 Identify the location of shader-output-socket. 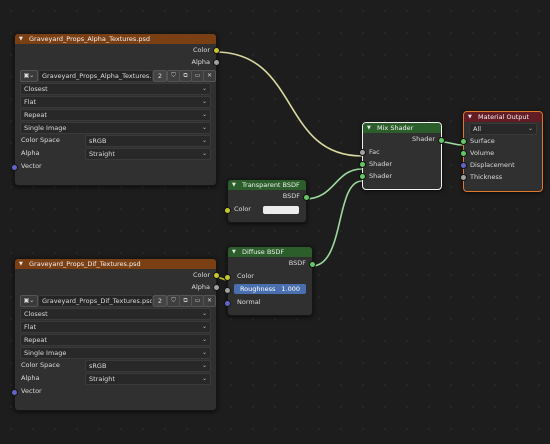
(441, 140).